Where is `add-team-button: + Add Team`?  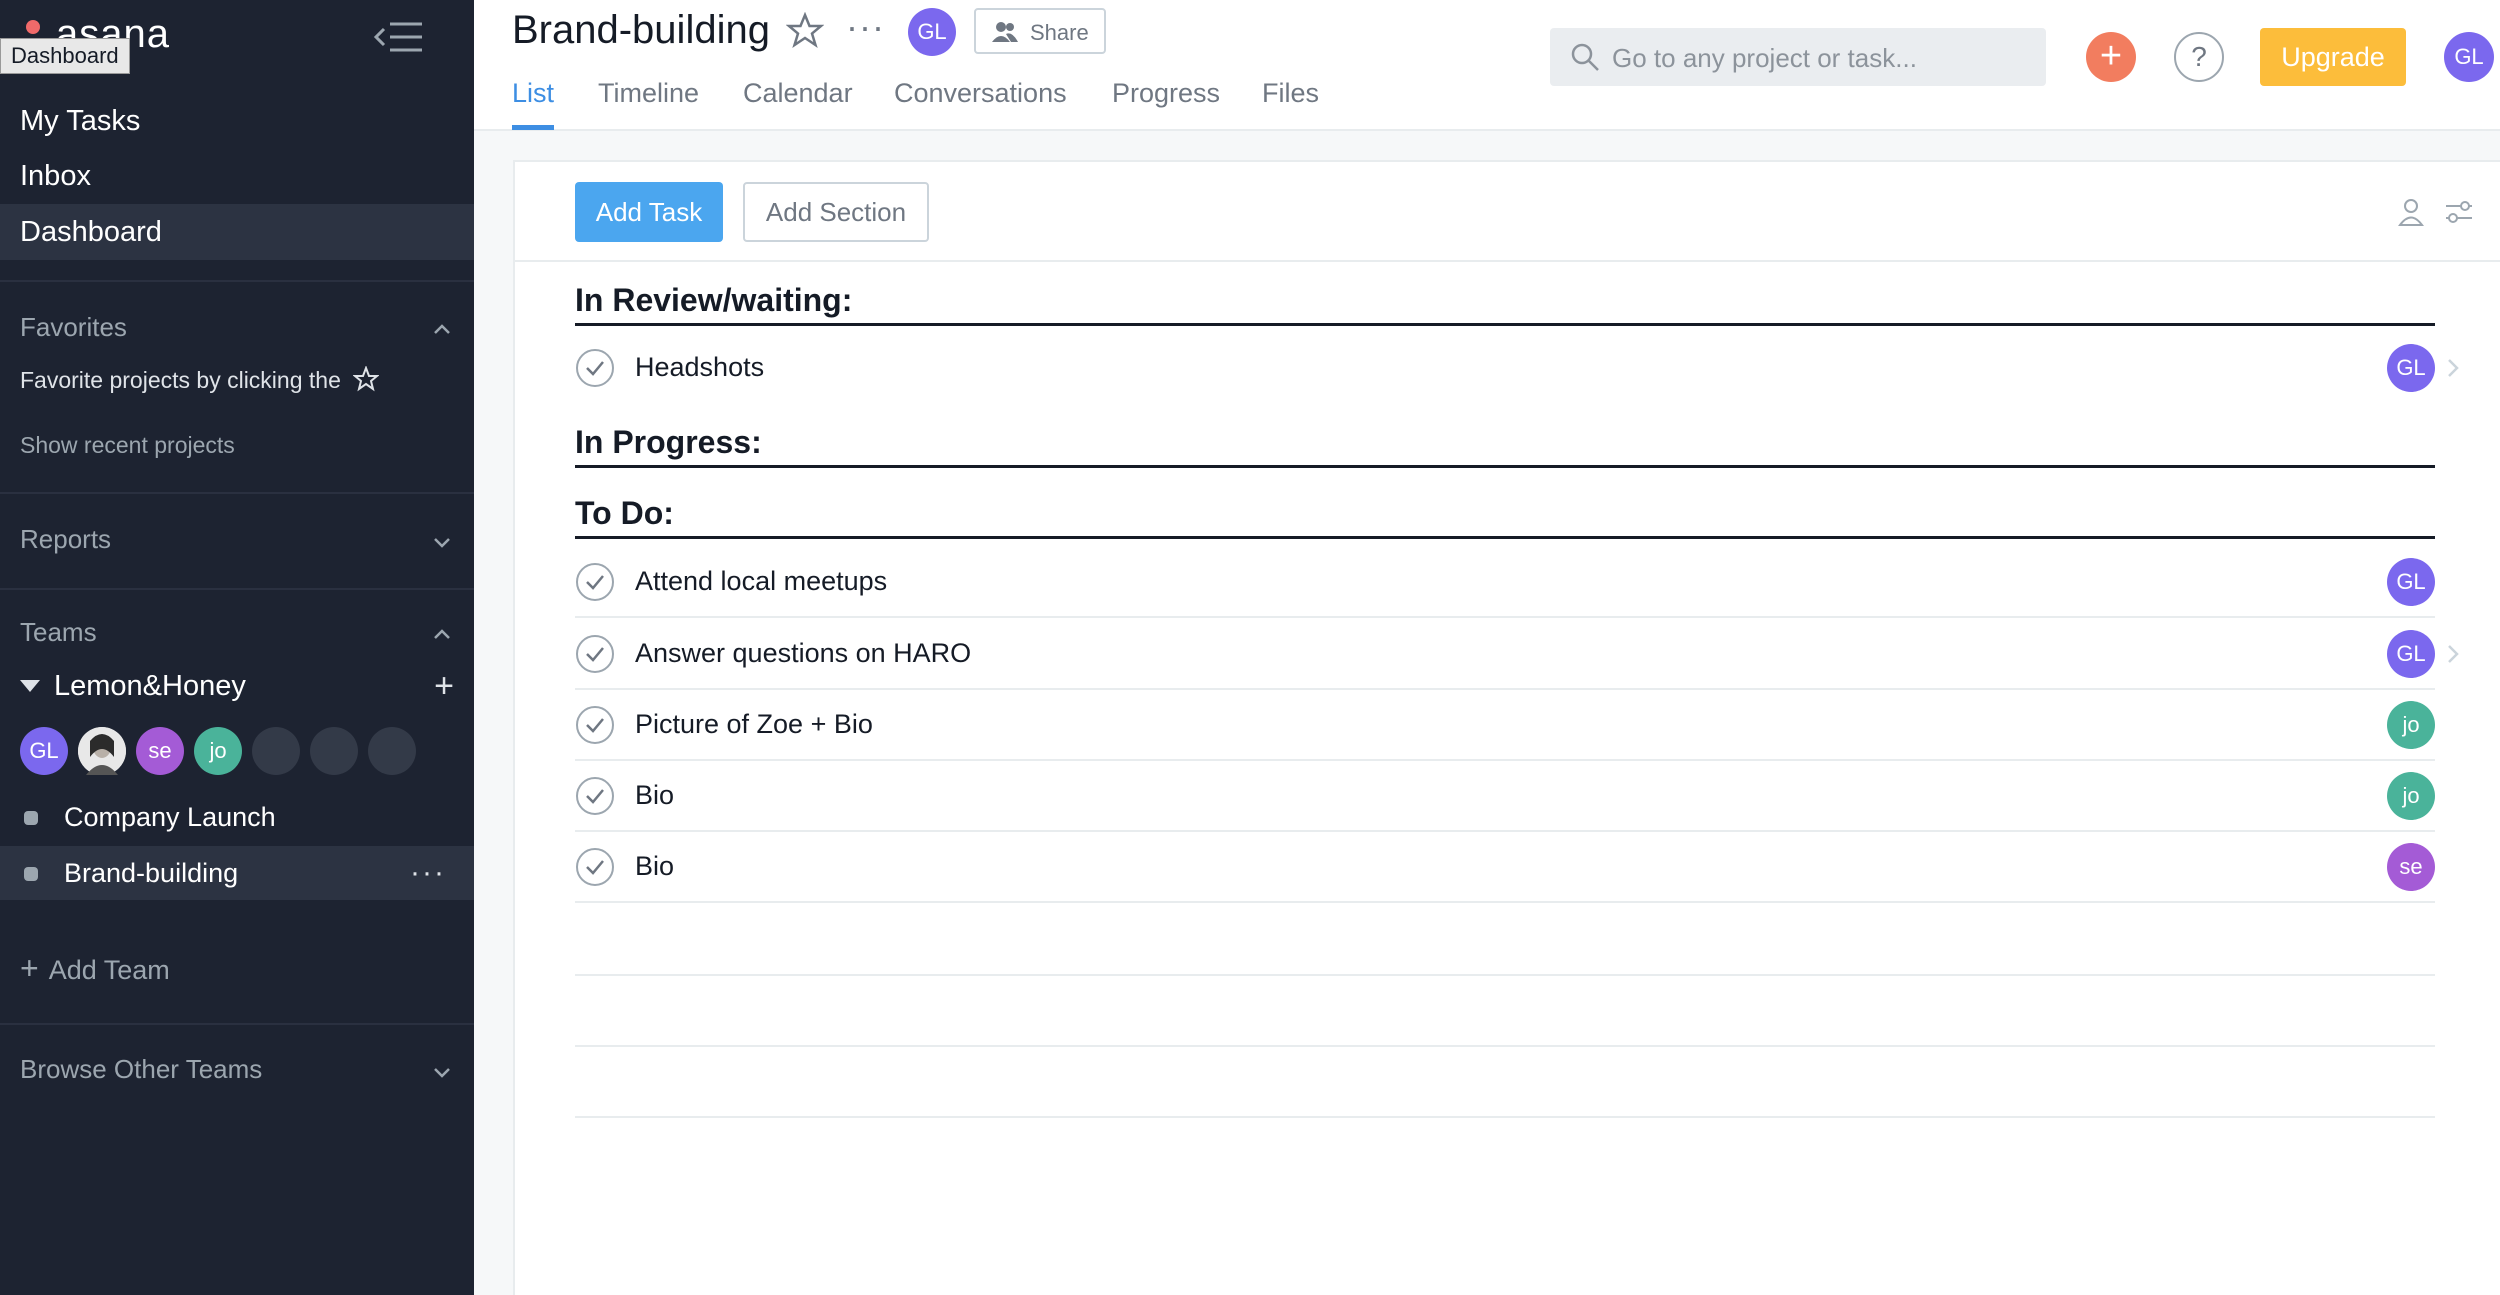 add-team-button: + Add Team is located at coordinates (95, 968).